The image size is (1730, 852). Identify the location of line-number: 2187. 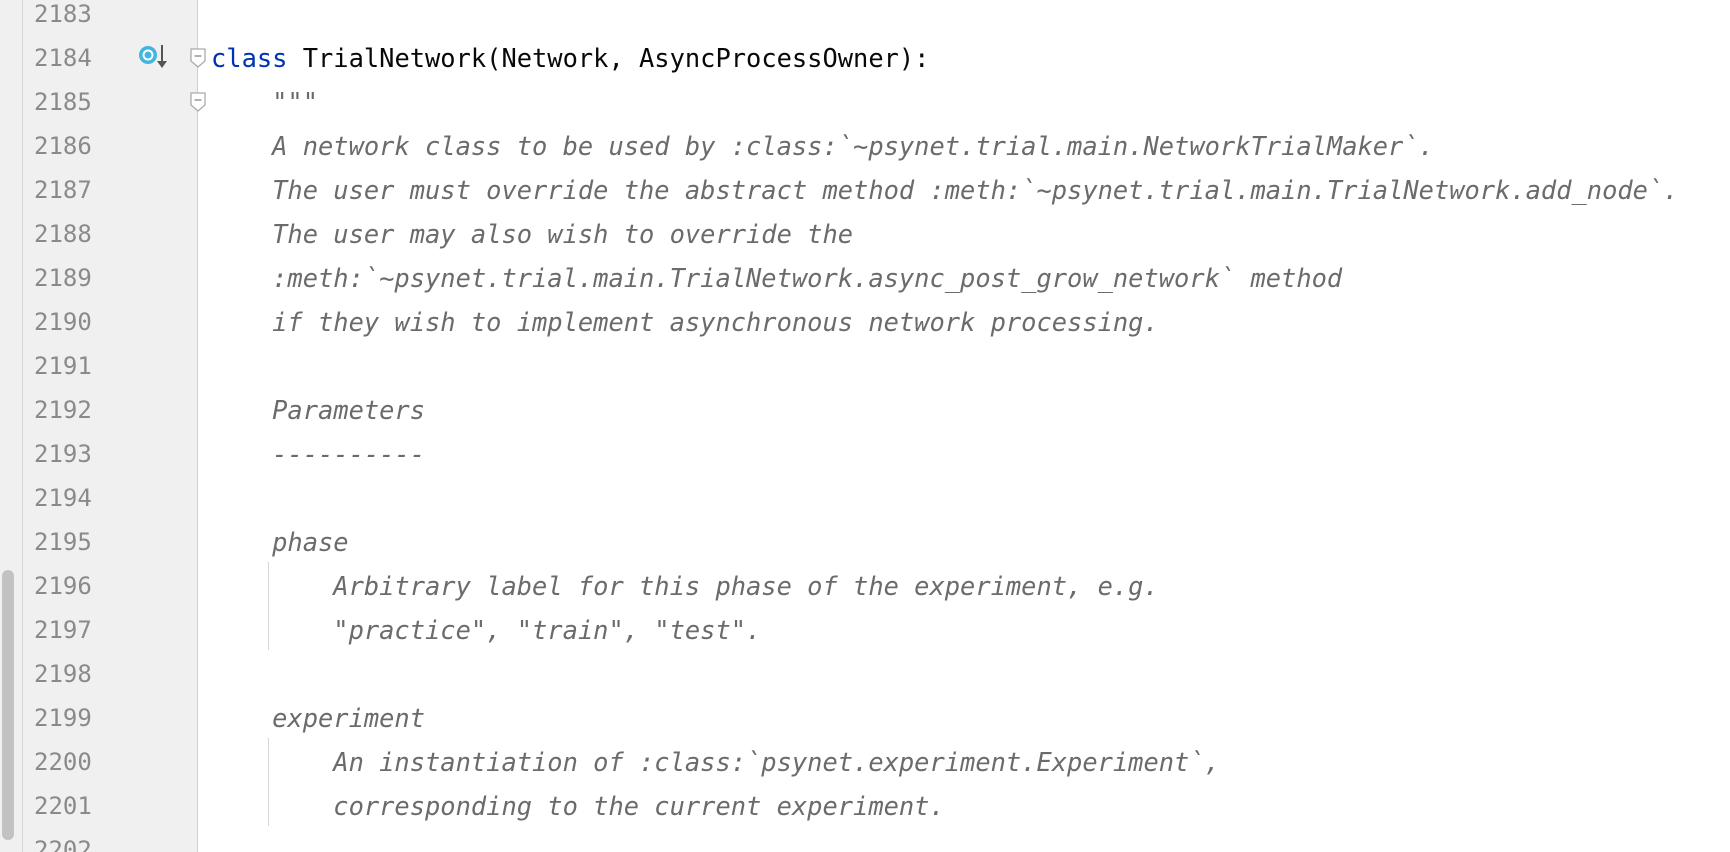
(63, 190).